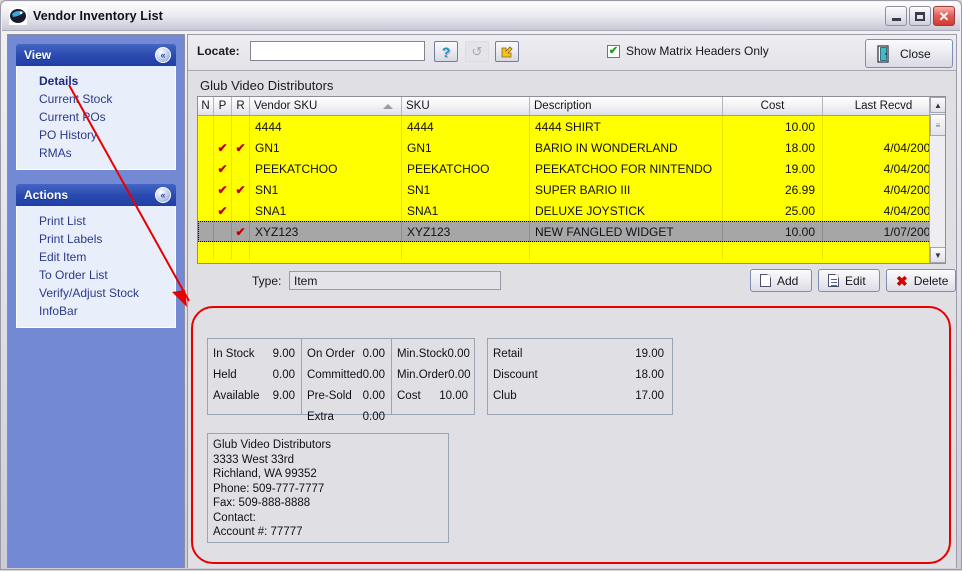  I want to click on stat-label: Held, so click(225, 374).